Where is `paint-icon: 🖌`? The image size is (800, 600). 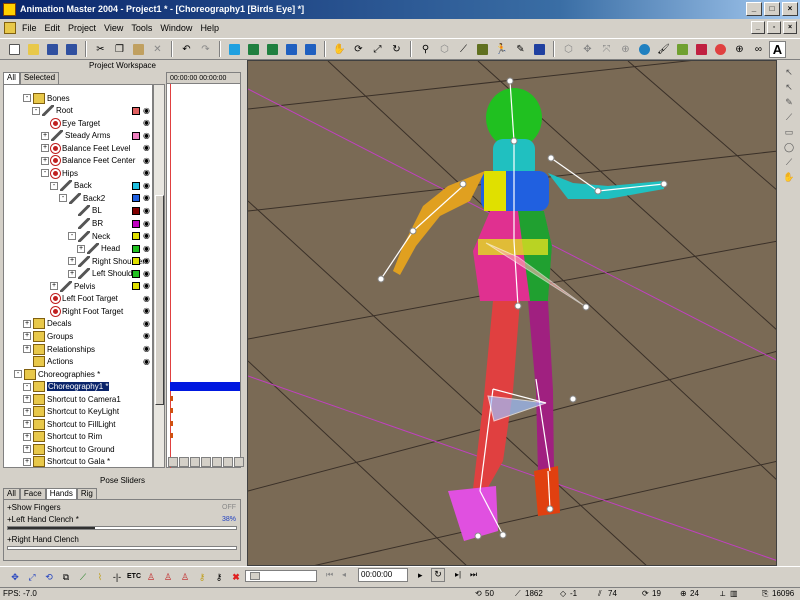 paint-icon: 🖌 is located at coordinates (663, 49).